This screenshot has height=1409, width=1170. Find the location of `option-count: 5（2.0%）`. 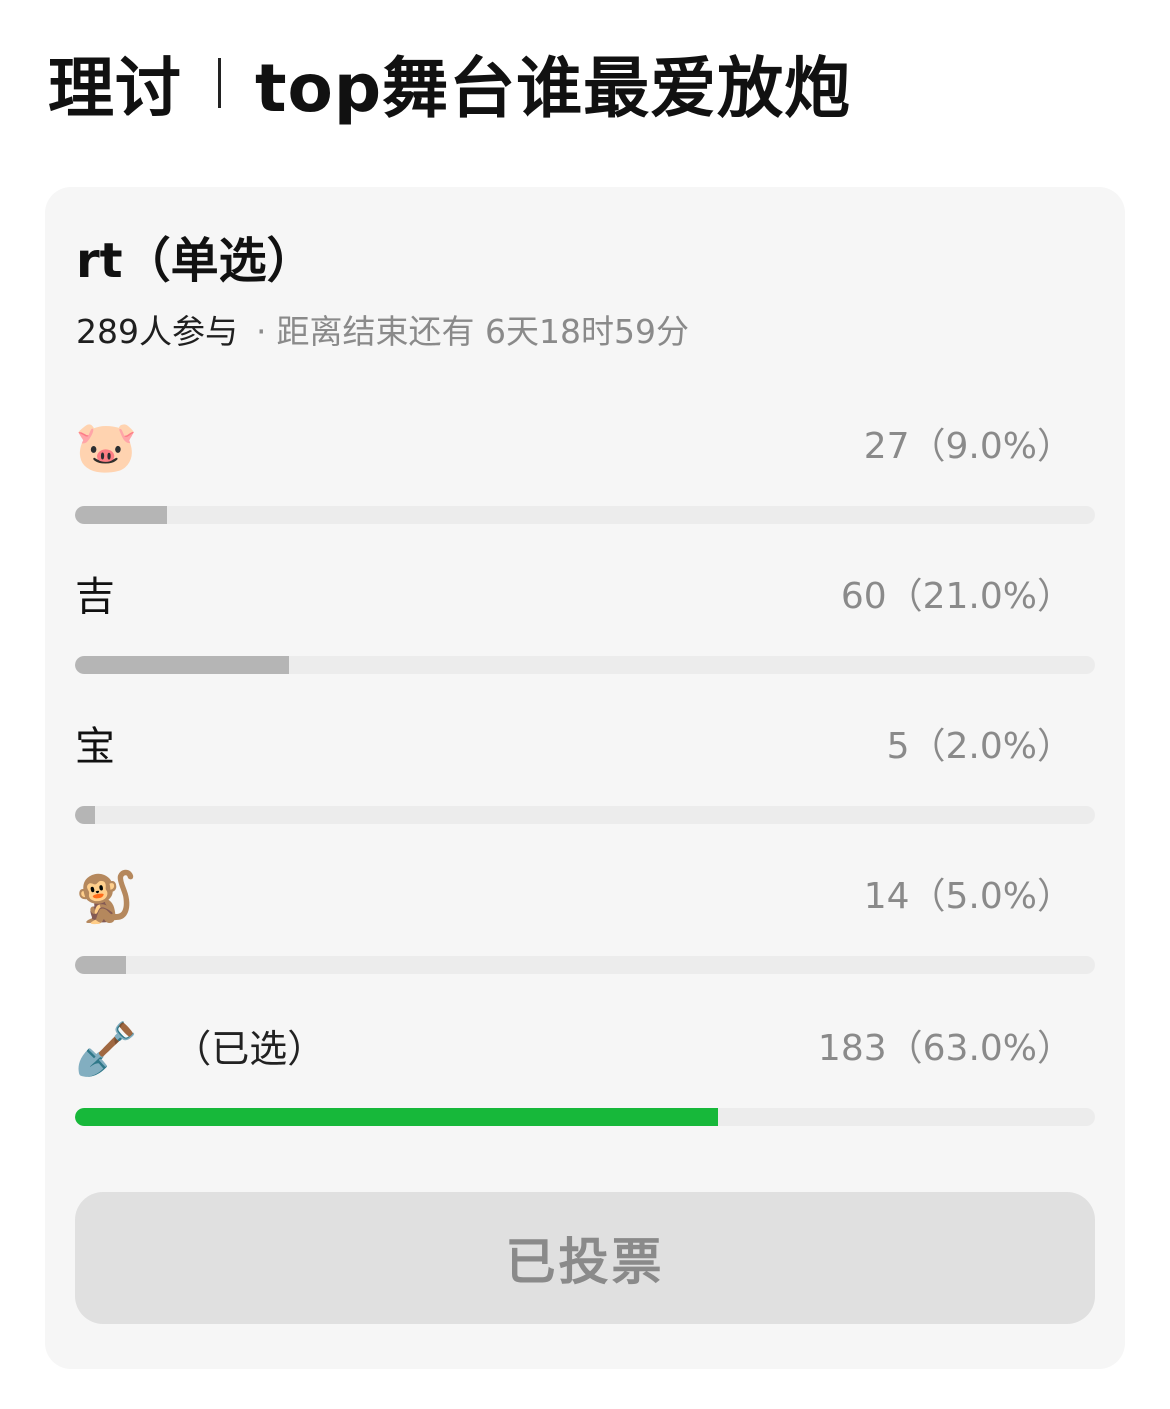

option-count: 5（2.0%） is located at coordinates (979, 746).